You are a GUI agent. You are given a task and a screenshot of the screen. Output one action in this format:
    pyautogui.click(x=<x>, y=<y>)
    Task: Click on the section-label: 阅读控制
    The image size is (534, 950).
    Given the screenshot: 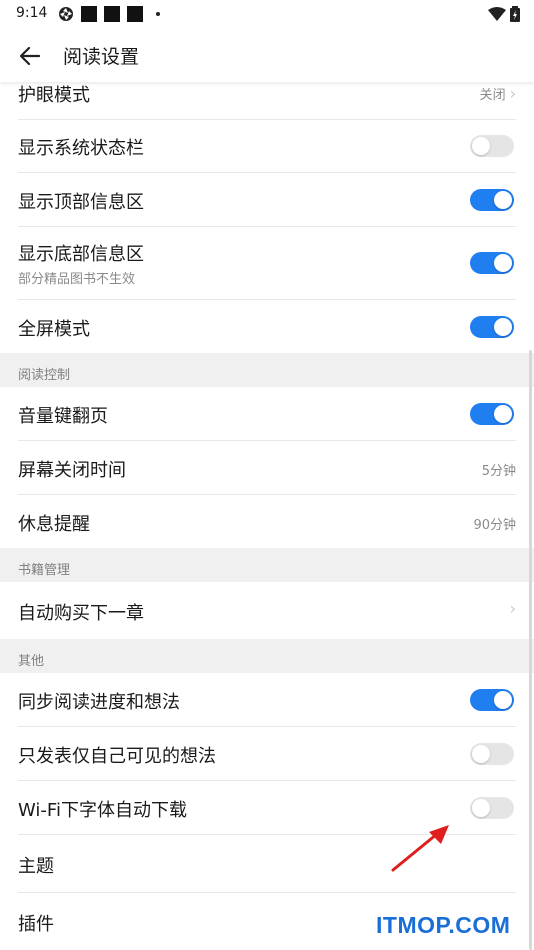 What is the action you would take?
    pyautogui.click(x=44, y=375)
    